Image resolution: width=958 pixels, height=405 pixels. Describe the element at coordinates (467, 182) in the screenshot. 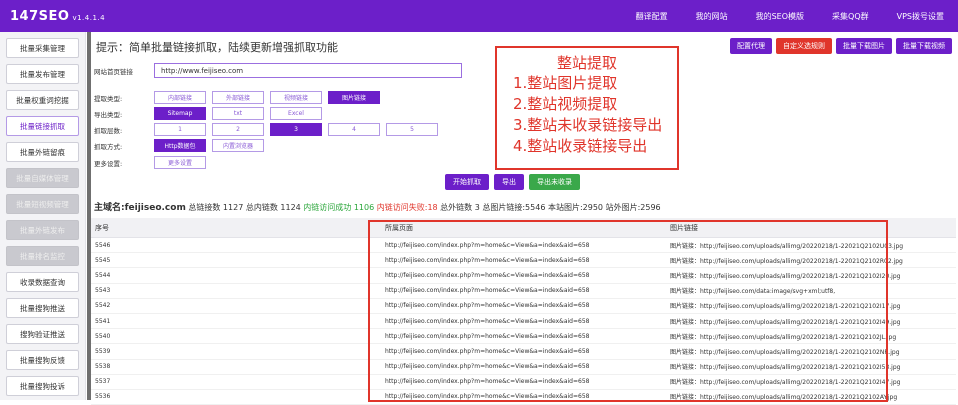

I see `start-crawl-button: 开始抓取` at that location.